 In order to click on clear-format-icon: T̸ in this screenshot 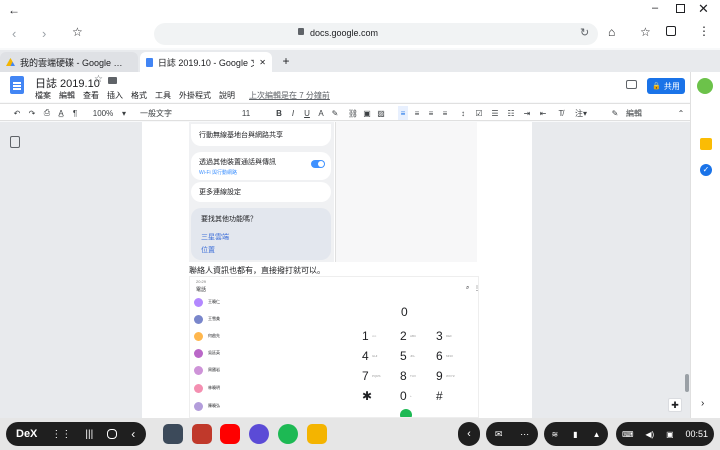, I will do `click(561, 113)`.